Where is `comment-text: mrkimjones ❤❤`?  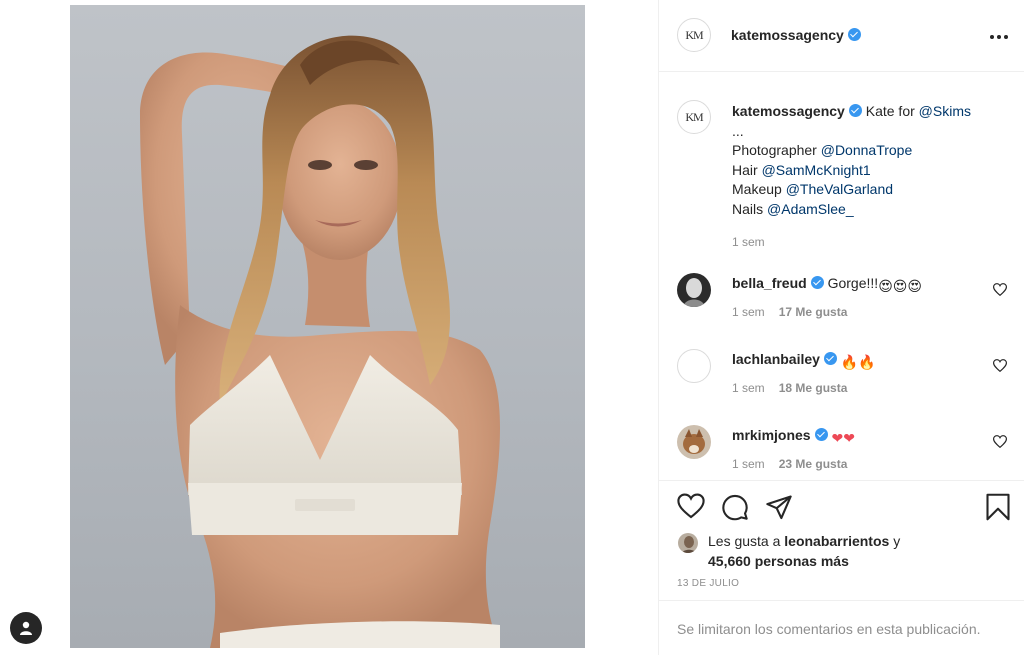 comment-text: mrkimjones ❤❤ is located at coordinates (793, 437).